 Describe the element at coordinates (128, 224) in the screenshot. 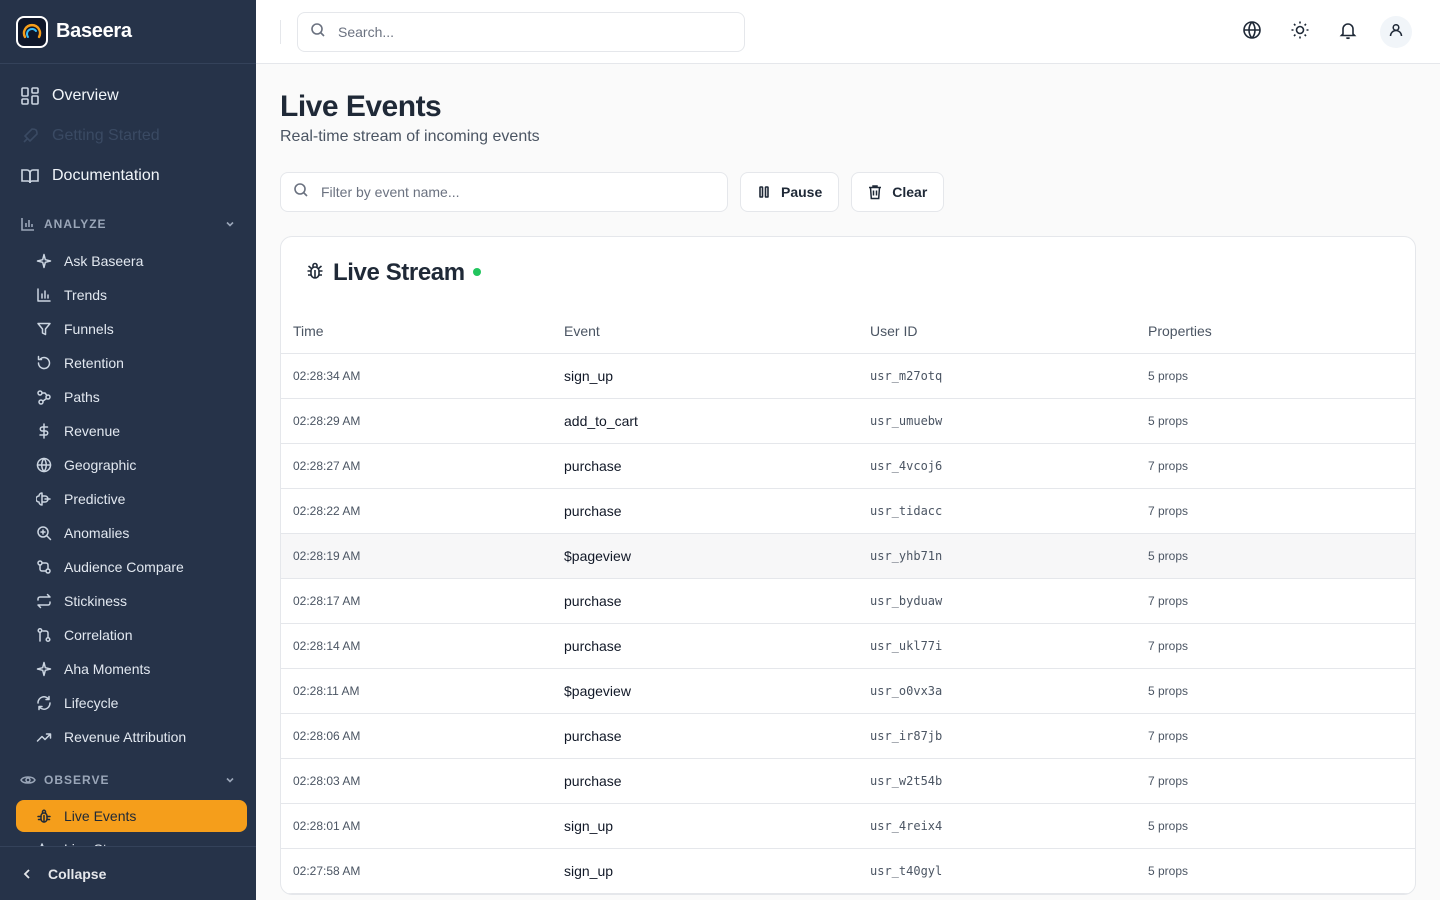

I see `section-analyze: ANALYZE` at that location.